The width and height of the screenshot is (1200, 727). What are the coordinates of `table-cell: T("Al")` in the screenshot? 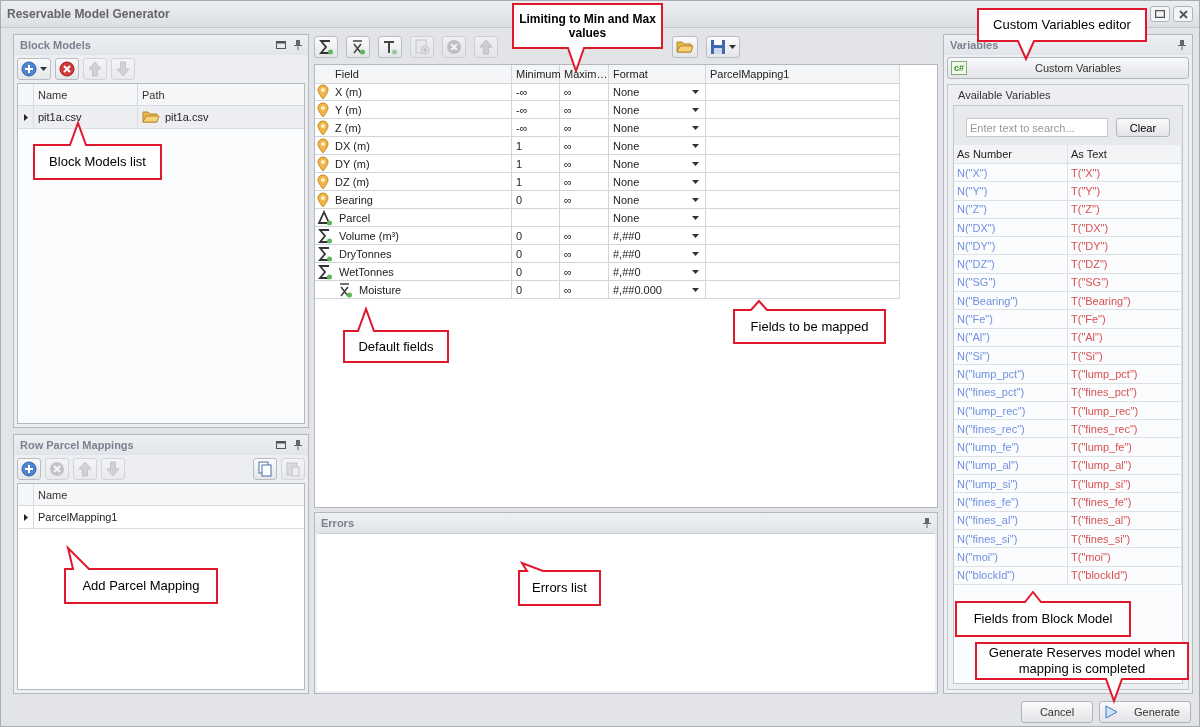 It's located at (1125, 337).